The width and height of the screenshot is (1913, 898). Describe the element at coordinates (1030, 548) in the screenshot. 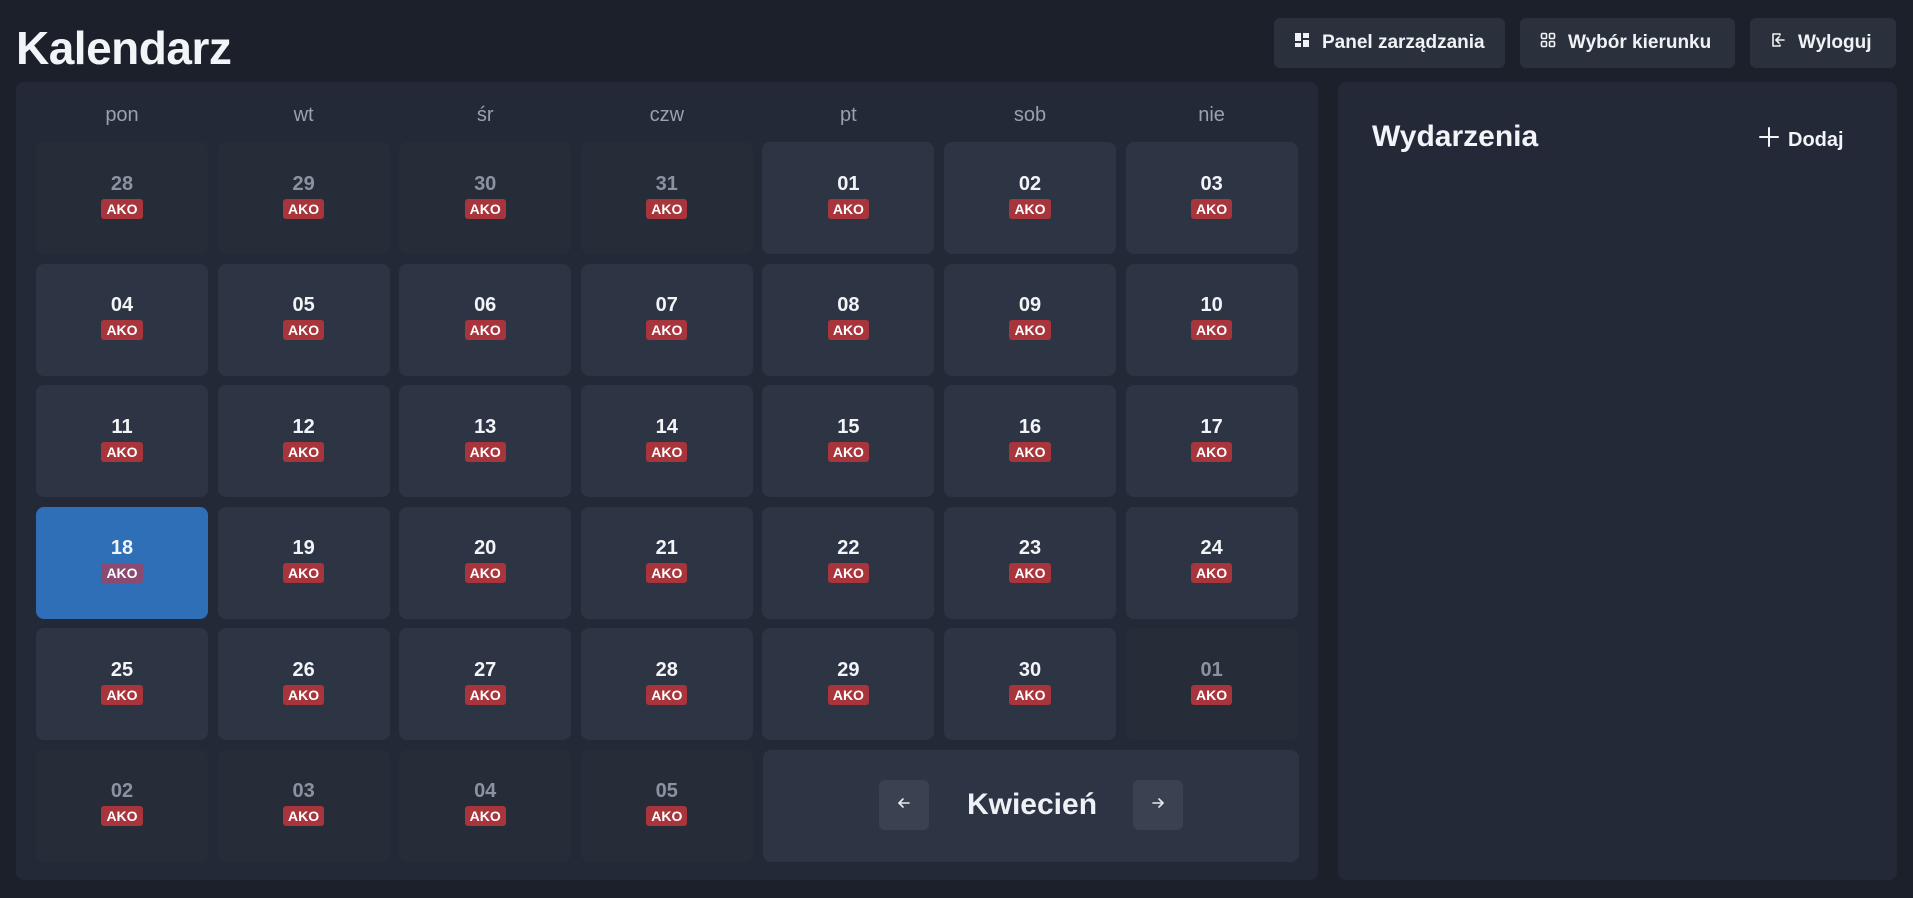

I see `day-number: 23` at that location.